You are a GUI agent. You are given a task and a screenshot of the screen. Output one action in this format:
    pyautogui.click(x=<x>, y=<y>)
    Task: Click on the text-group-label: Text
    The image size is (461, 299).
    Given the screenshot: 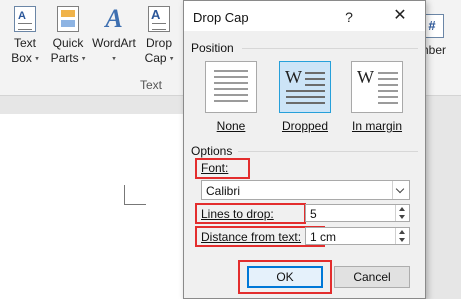 What is the action you would take?
    pyautogui.click(x=151, y=85)
    